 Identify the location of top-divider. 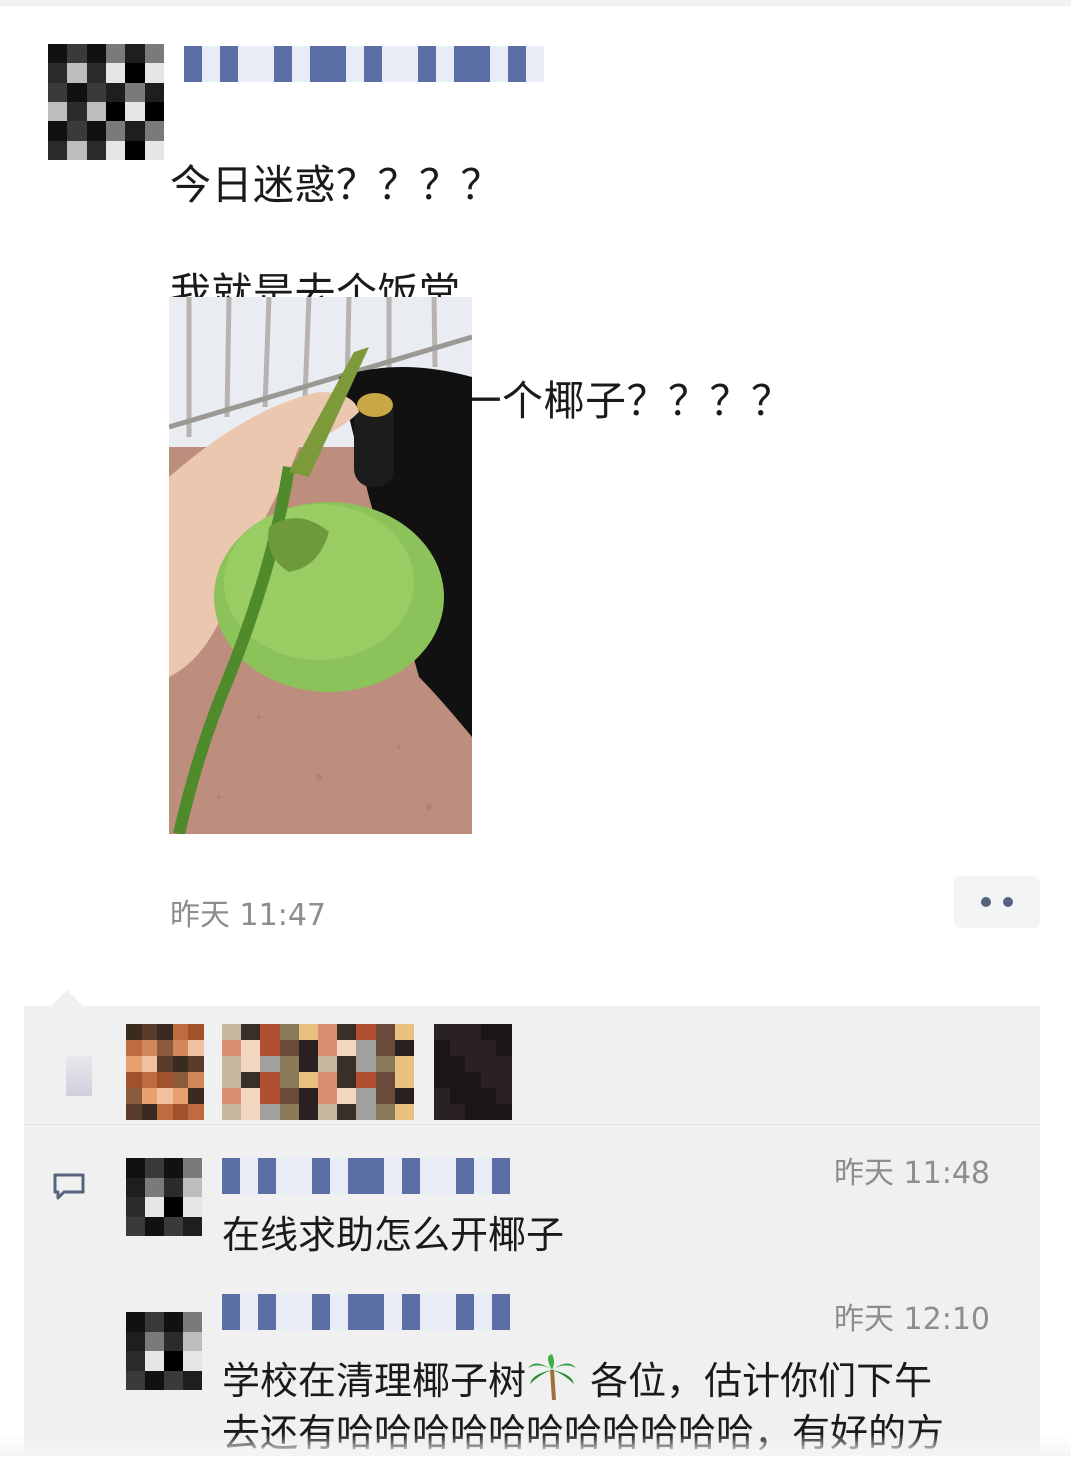
(535, 3).